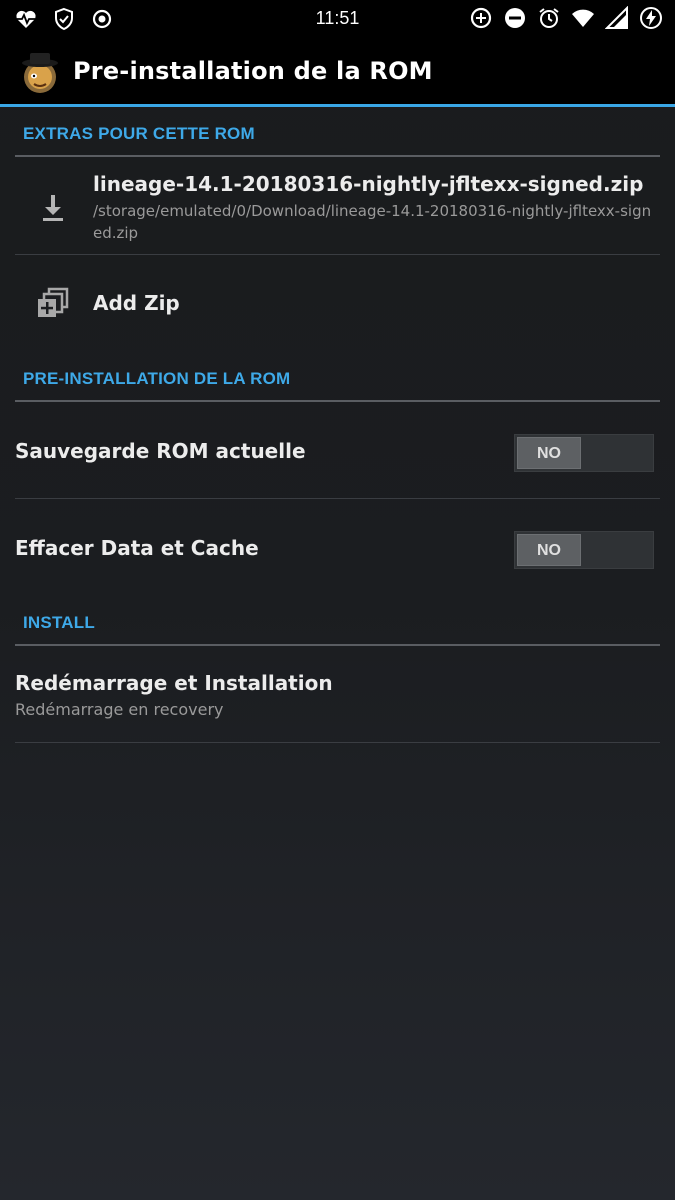  What do you see at coordinates (584, 453) in the screenshot?
I see `backup-rom-toggle: NO` at bounding box center [584, 453].